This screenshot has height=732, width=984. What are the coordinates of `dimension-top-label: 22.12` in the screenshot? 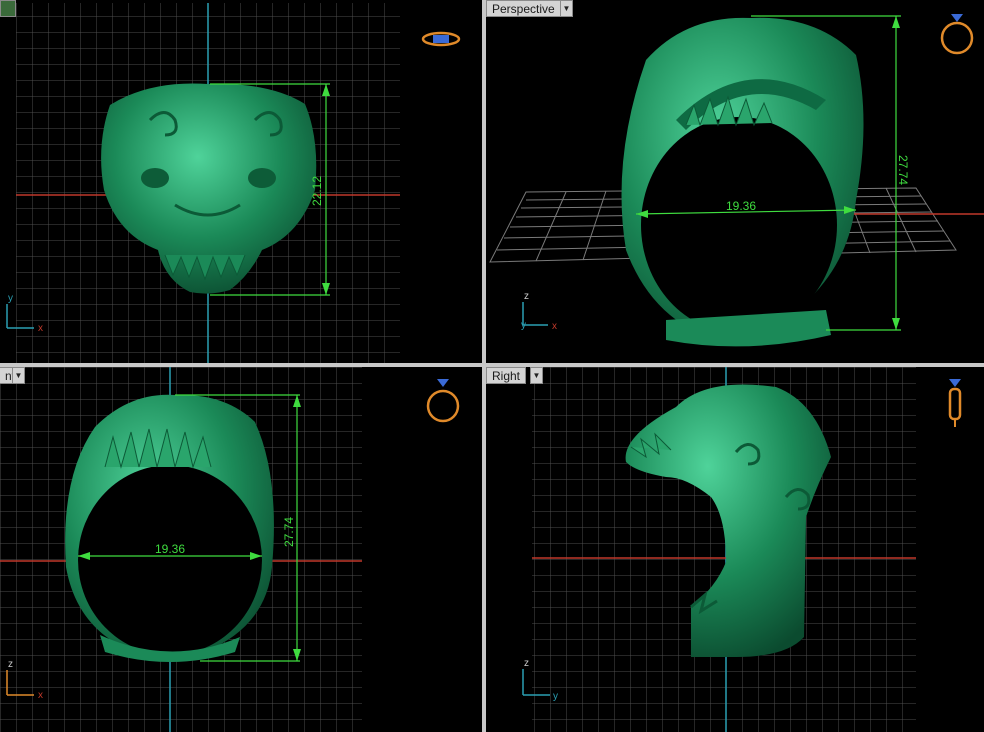 It's located at (317, 191).